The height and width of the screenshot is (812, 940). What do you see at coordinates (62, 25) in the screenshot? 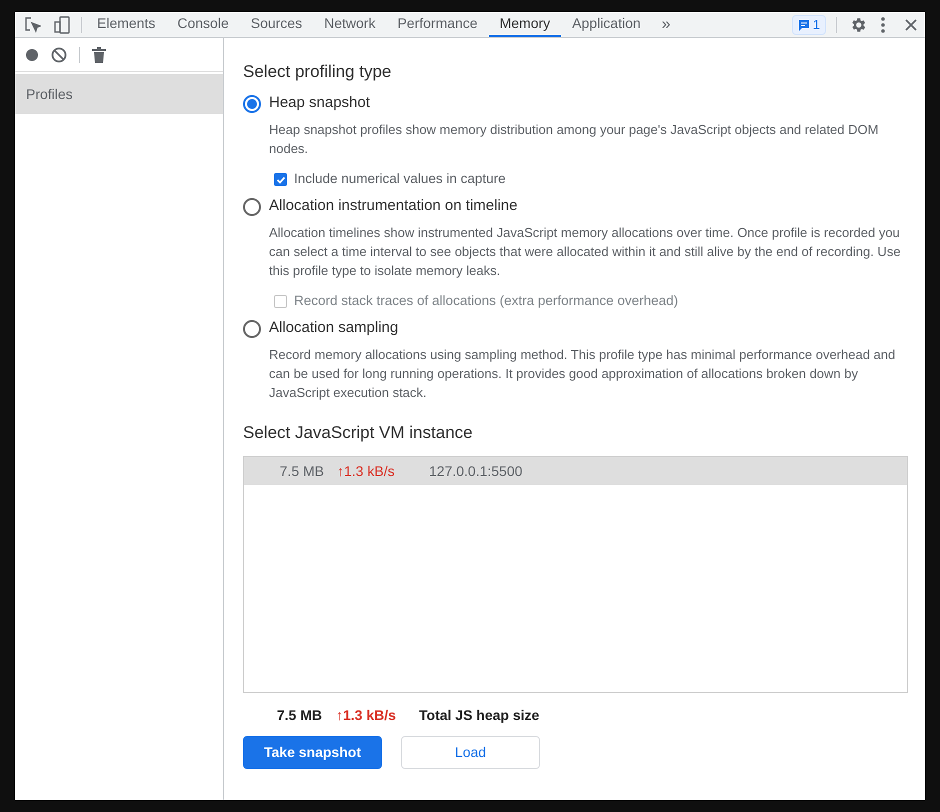
I see `device-icon` at bounding box center [62, 25].